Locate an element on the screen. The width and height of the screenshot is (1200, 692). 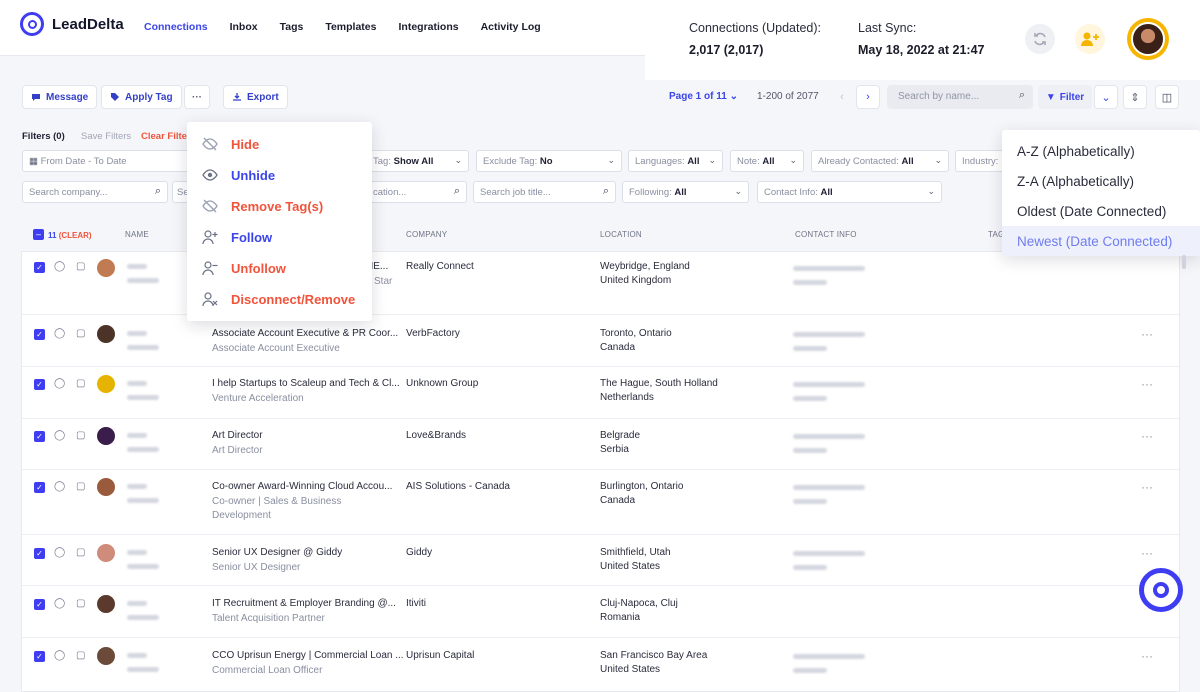
following-filter: Following: All ⌄ is located at coordinates (685, 192).